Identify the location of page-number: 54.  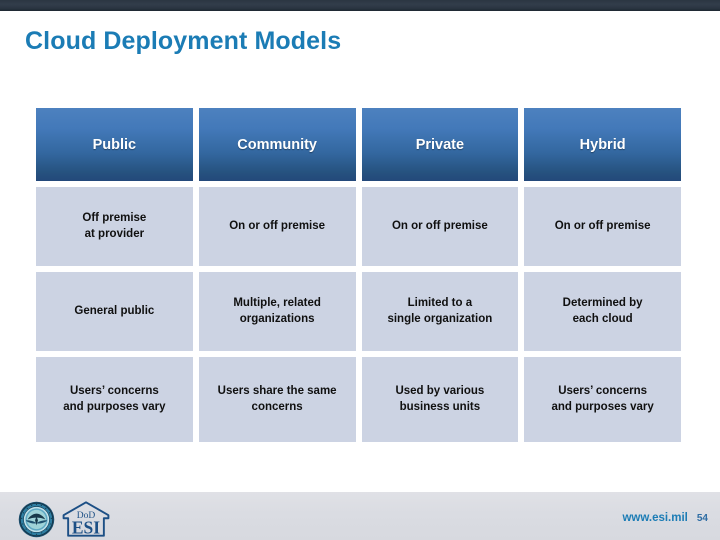
(702, 518).